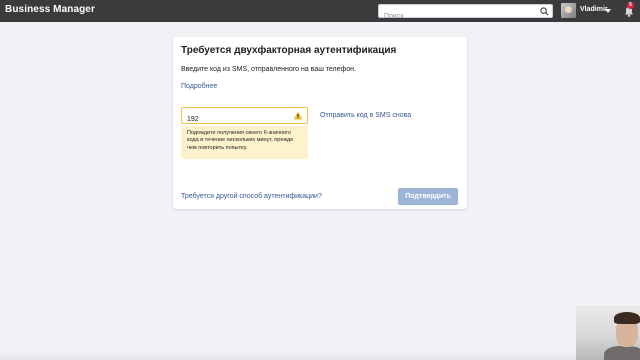  I want to click on search-box, so click(465, 13).